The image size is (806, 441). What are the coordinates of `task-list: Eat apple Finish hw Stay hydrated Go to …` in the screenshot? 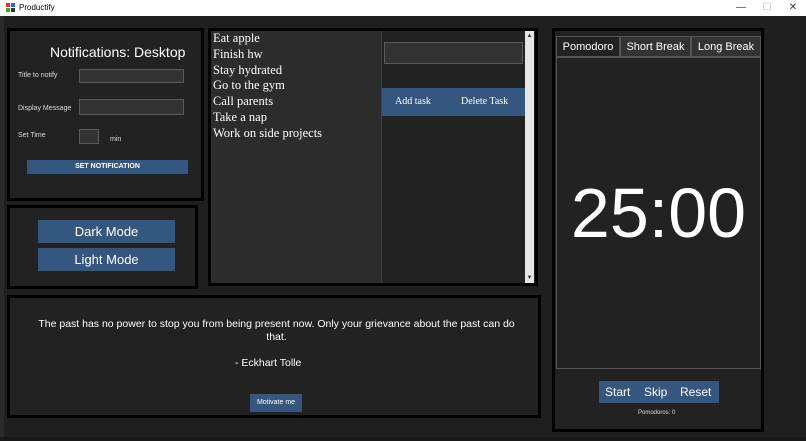 It's located at (296, 157).